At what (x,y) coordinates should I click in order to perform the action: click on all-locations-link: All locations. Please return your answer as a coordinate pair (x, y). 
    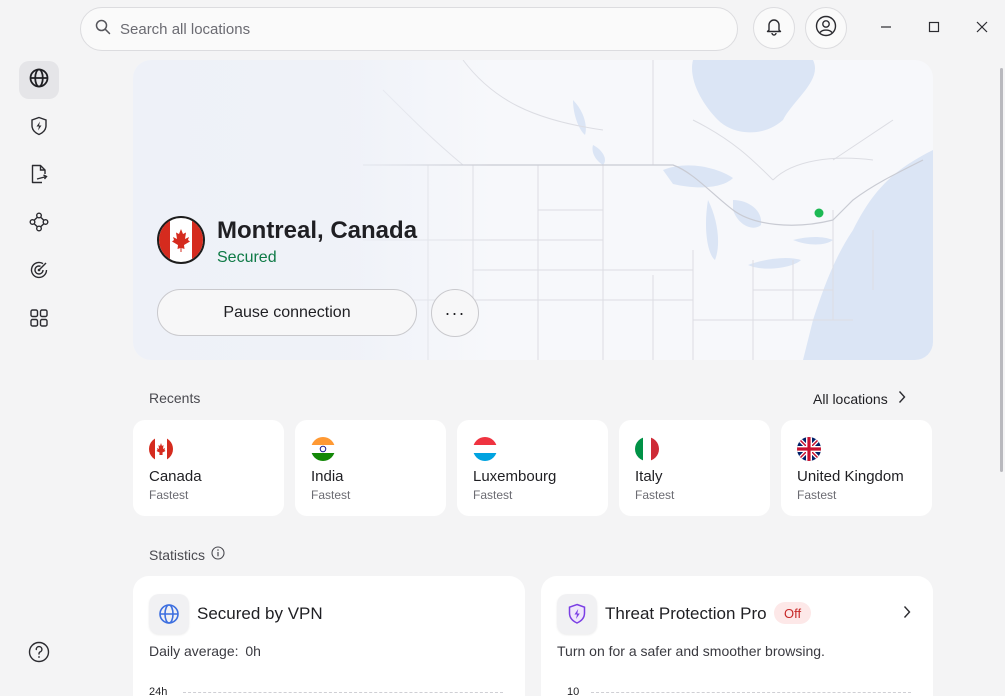
    Looking at the image, I should click on (859, 398).